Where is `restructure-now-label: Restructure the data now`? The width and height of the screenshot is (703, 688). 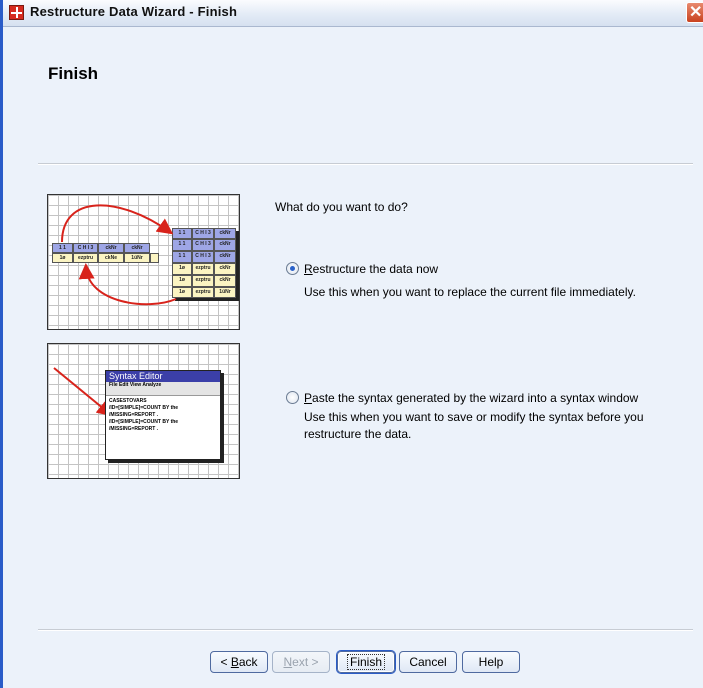 restructure-now-label: Restructure the data now is located at coordinates (371, 269).